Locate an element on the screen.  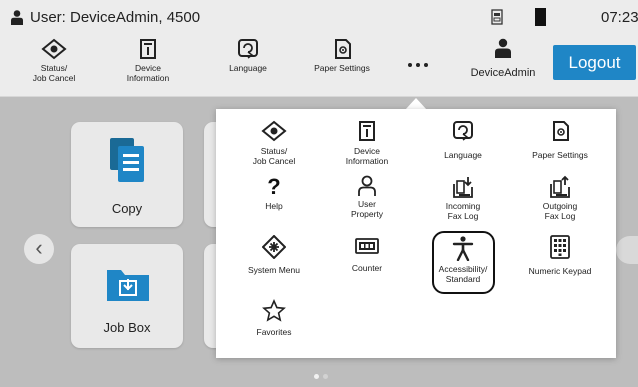
toolbar-status-label: Status/ Job Cancel is located at coordinates (54, 73).